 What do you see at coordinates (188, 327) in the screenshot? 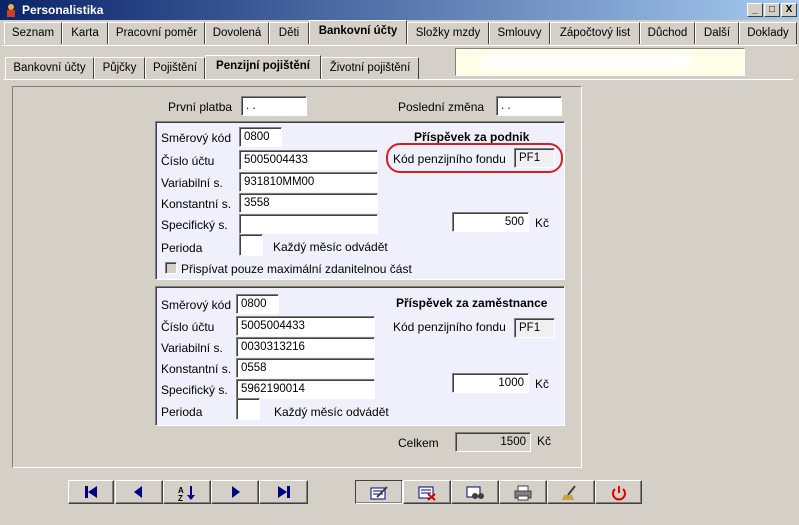
I see `employee-account-label: Číslo účtu` at bounding box center [188, 327].